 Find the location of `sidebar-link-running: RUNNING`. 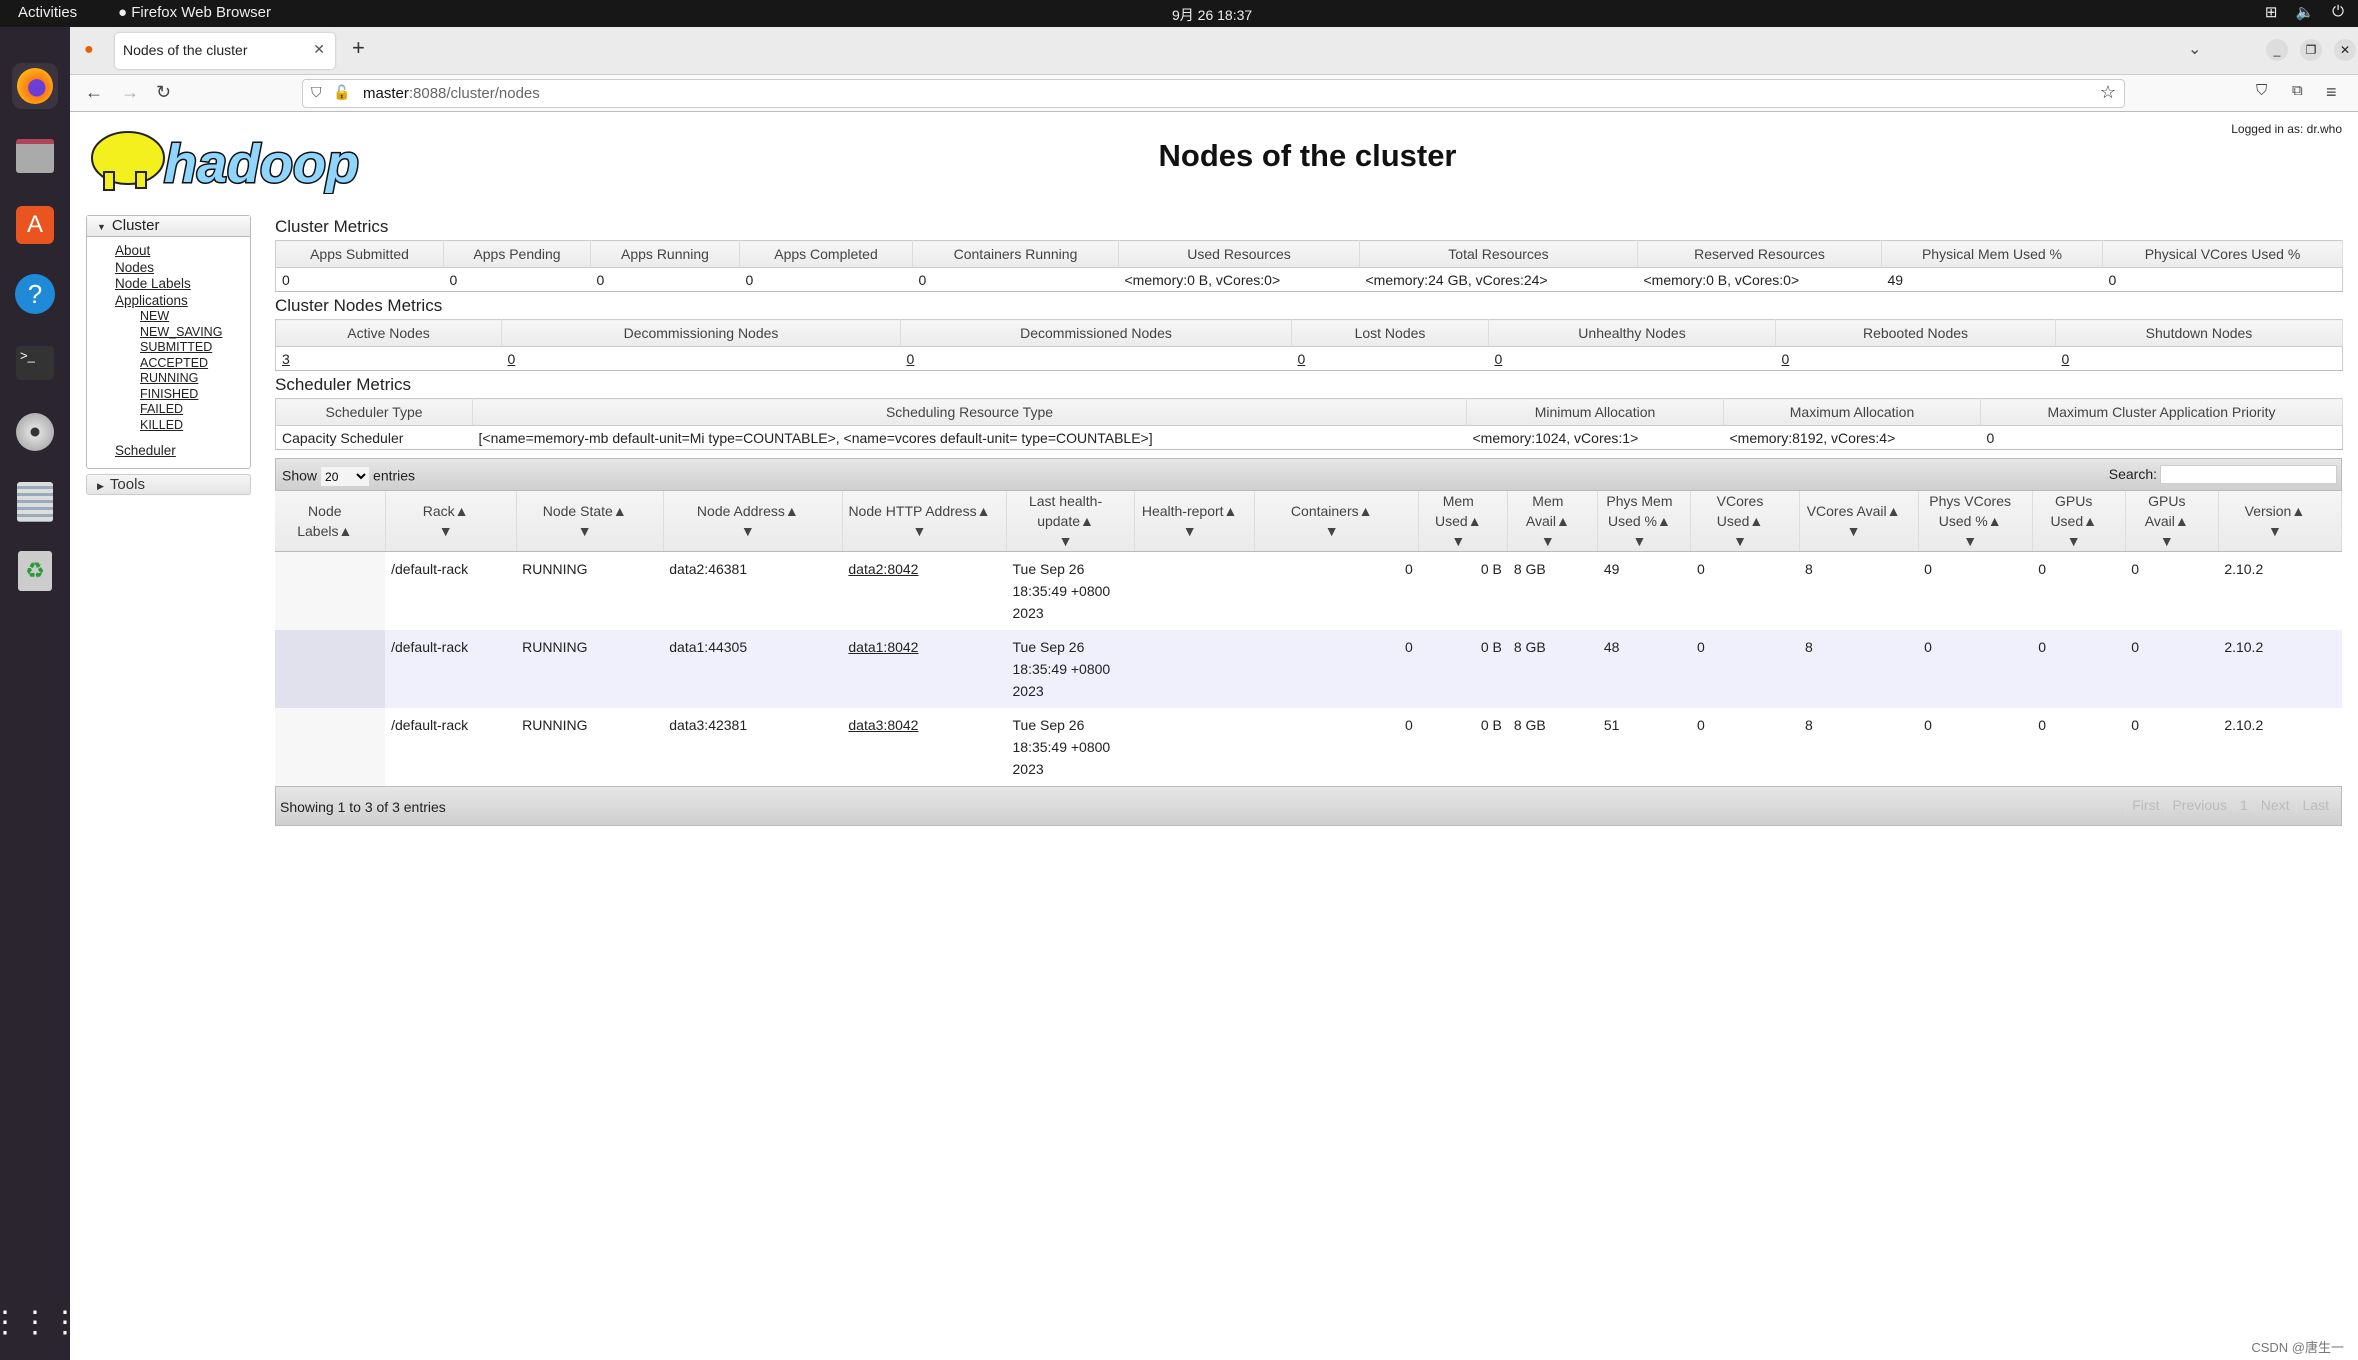

sidebar-link-running: RUNNING is located at coordinates (195, 379).